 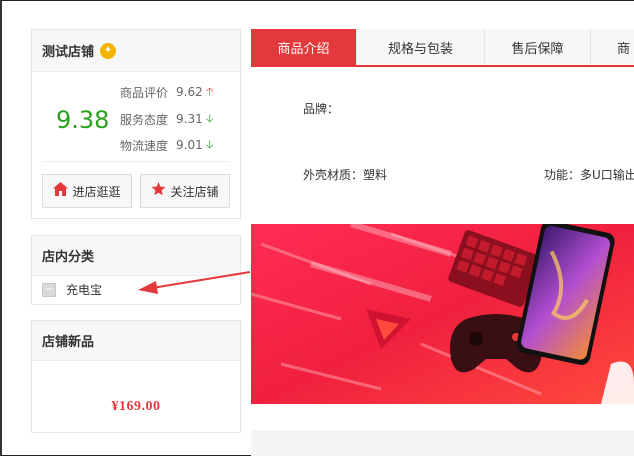 I want to click on rating-service: 服务态度 9.31 🡣, so click(x=167, y=119).